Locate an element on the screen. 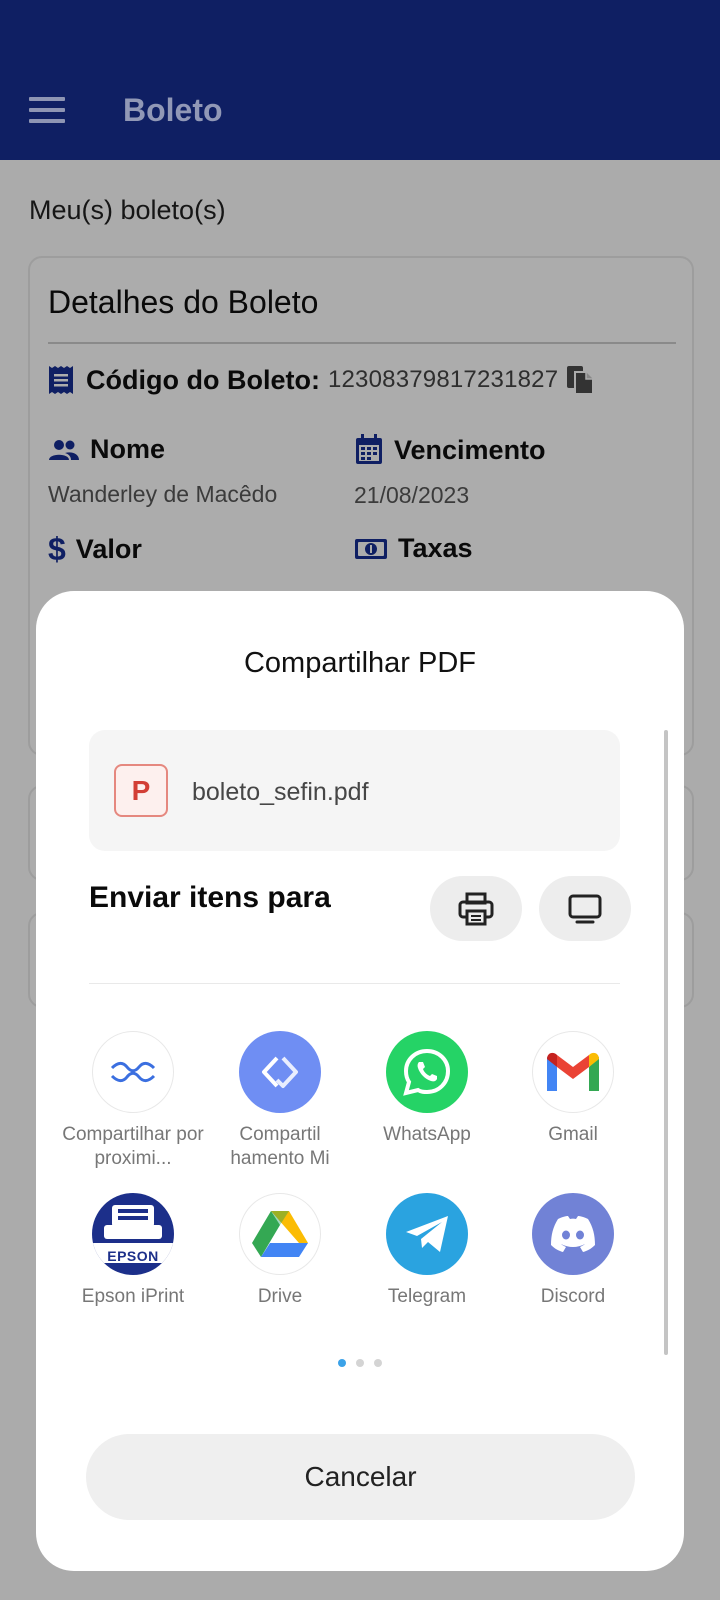 Image resolution: width=720 pixels, height=1600 pixels. field-vencimento: Vencimento 21/08/2023 is located at coordinates (450, 471).